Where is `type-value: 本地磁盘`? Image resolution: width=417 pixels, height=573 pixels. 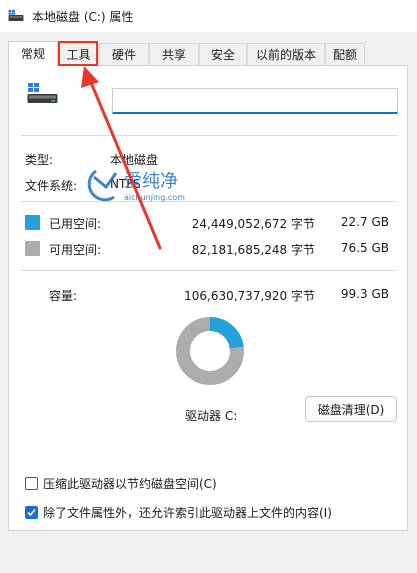 type-value: 本地磁盘 is located at coordinates (134, 160).